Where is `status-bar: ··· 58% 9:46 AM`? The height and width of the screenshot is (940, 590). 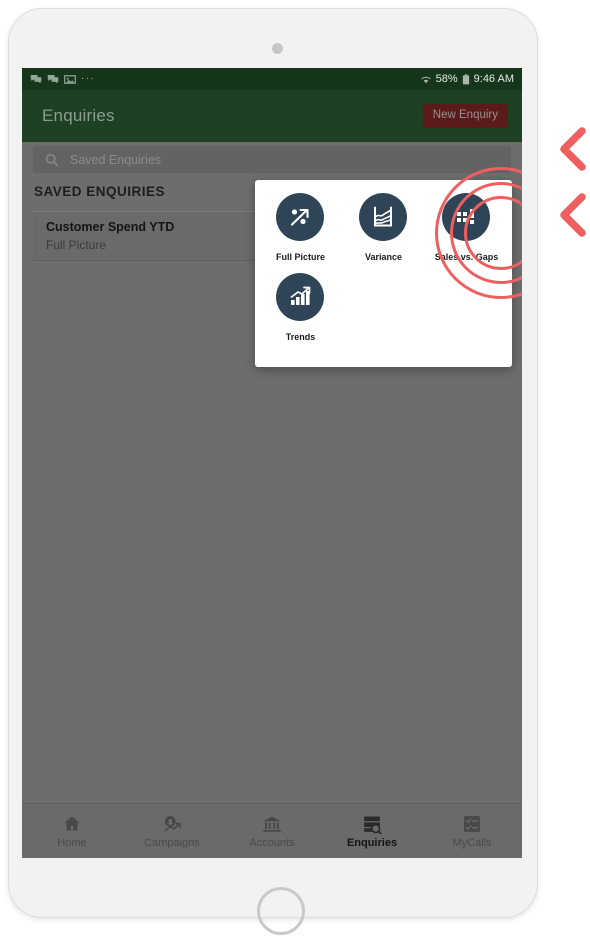
status-bar: ··· 58% 9:46 AM is located at coordinates (272, 79).